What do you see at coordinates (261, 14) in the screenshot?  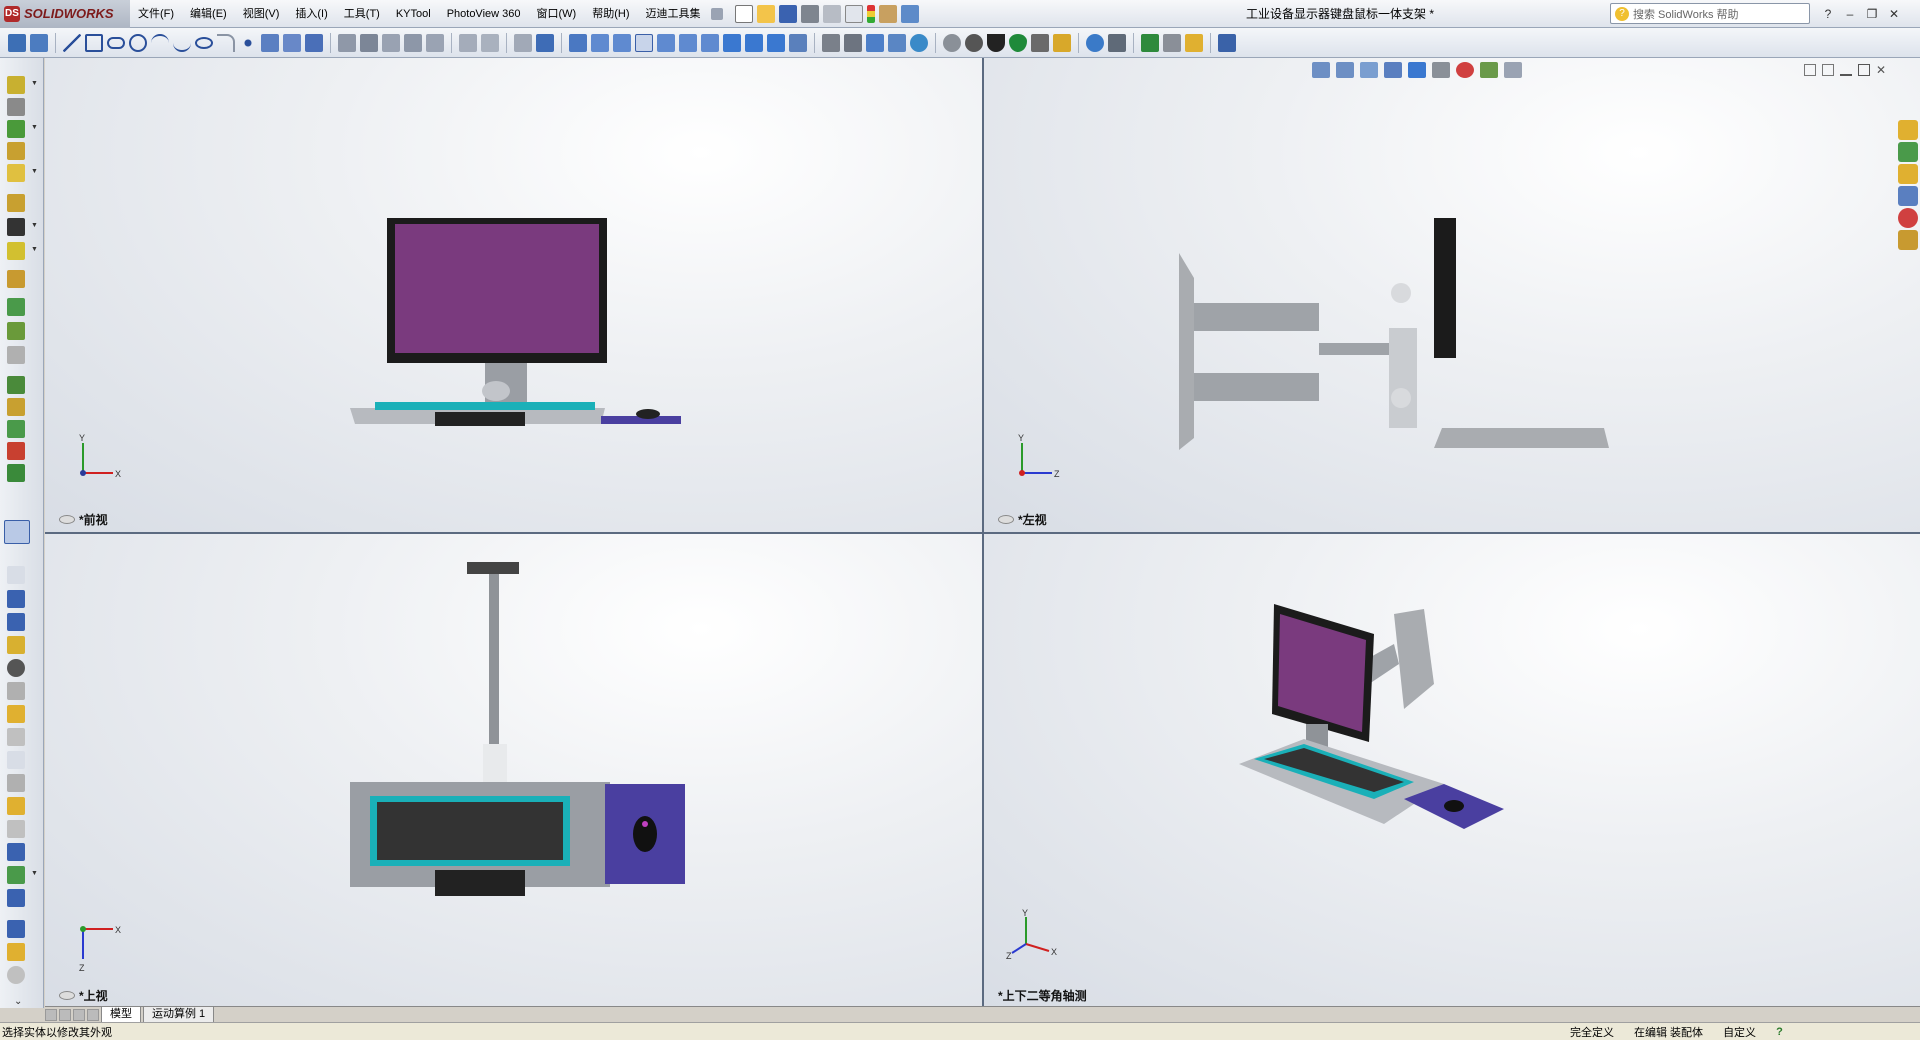 I see `menu-view: 视图(V)` at bounding box center [261, 14].